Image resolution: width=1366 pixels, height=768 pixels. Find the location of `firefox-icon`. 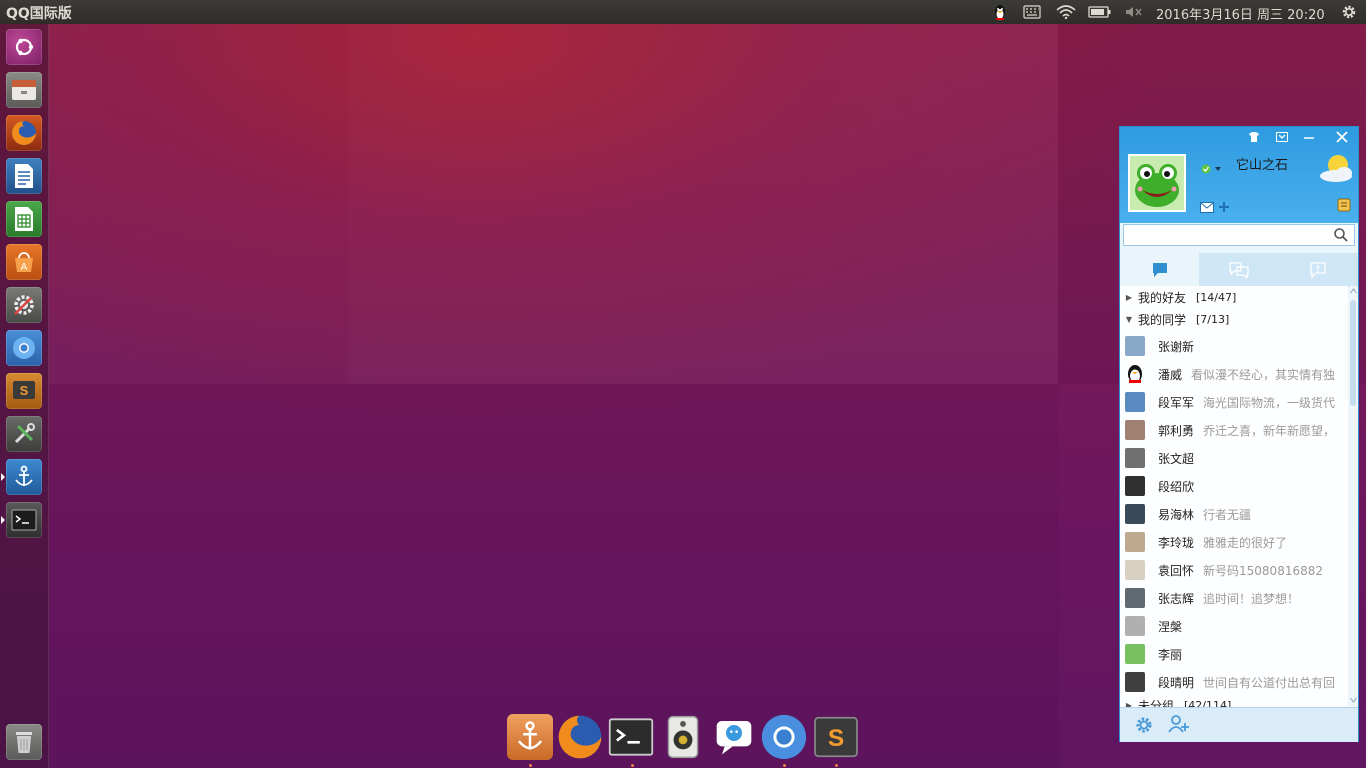

firefox-icon is located at coordinates (24, 133).